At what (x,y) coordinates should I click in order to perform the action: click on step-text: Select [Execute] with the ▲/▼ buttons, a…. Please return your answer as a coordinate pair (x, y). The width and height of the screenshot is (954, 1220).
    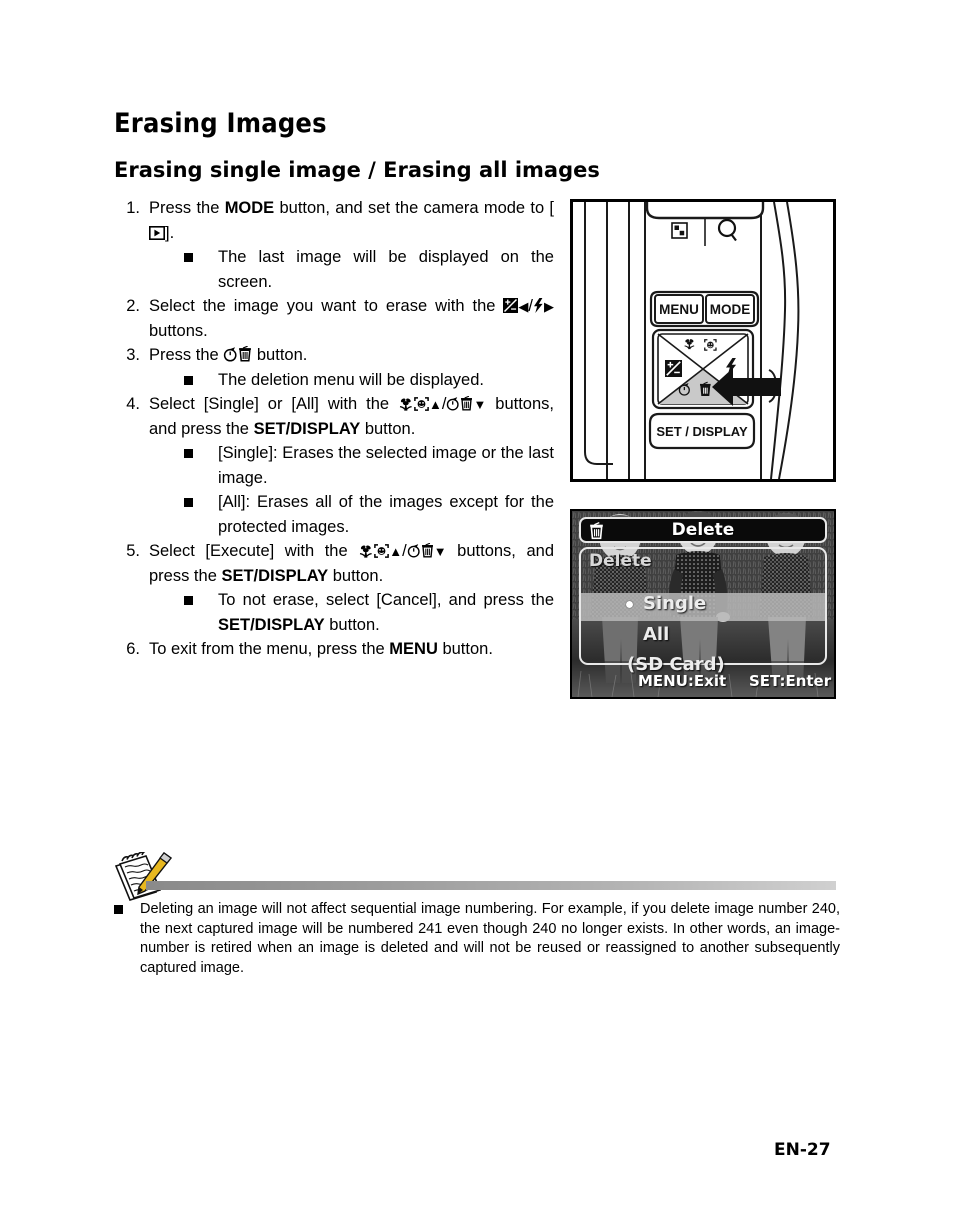
    Looking at the image, I should click on (351, 563).